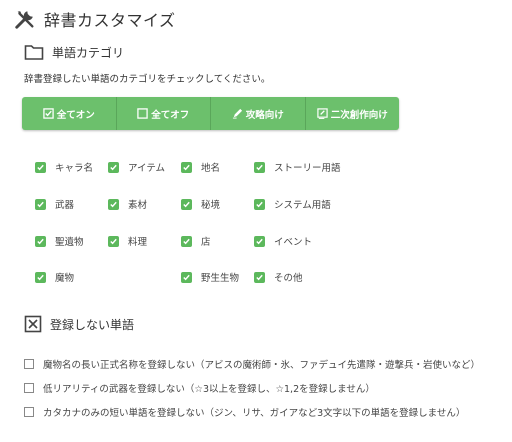  I want to click on category-label: 秘境, so click(211, 205).